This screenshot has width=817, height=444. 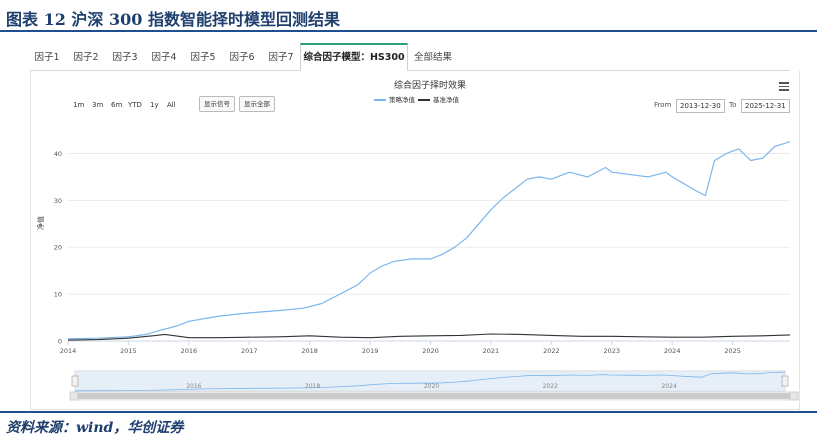 I want to click on y-tick-label: 20, so click(x=58, y=248).